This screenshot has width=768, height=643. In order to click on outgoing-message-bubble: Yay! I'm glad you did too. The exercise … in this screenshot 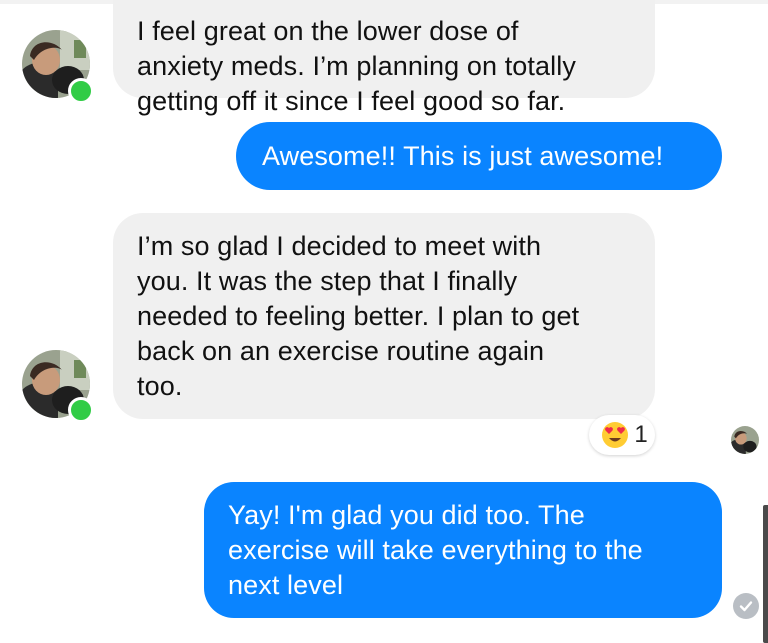, I will do `click(463, 550)`.